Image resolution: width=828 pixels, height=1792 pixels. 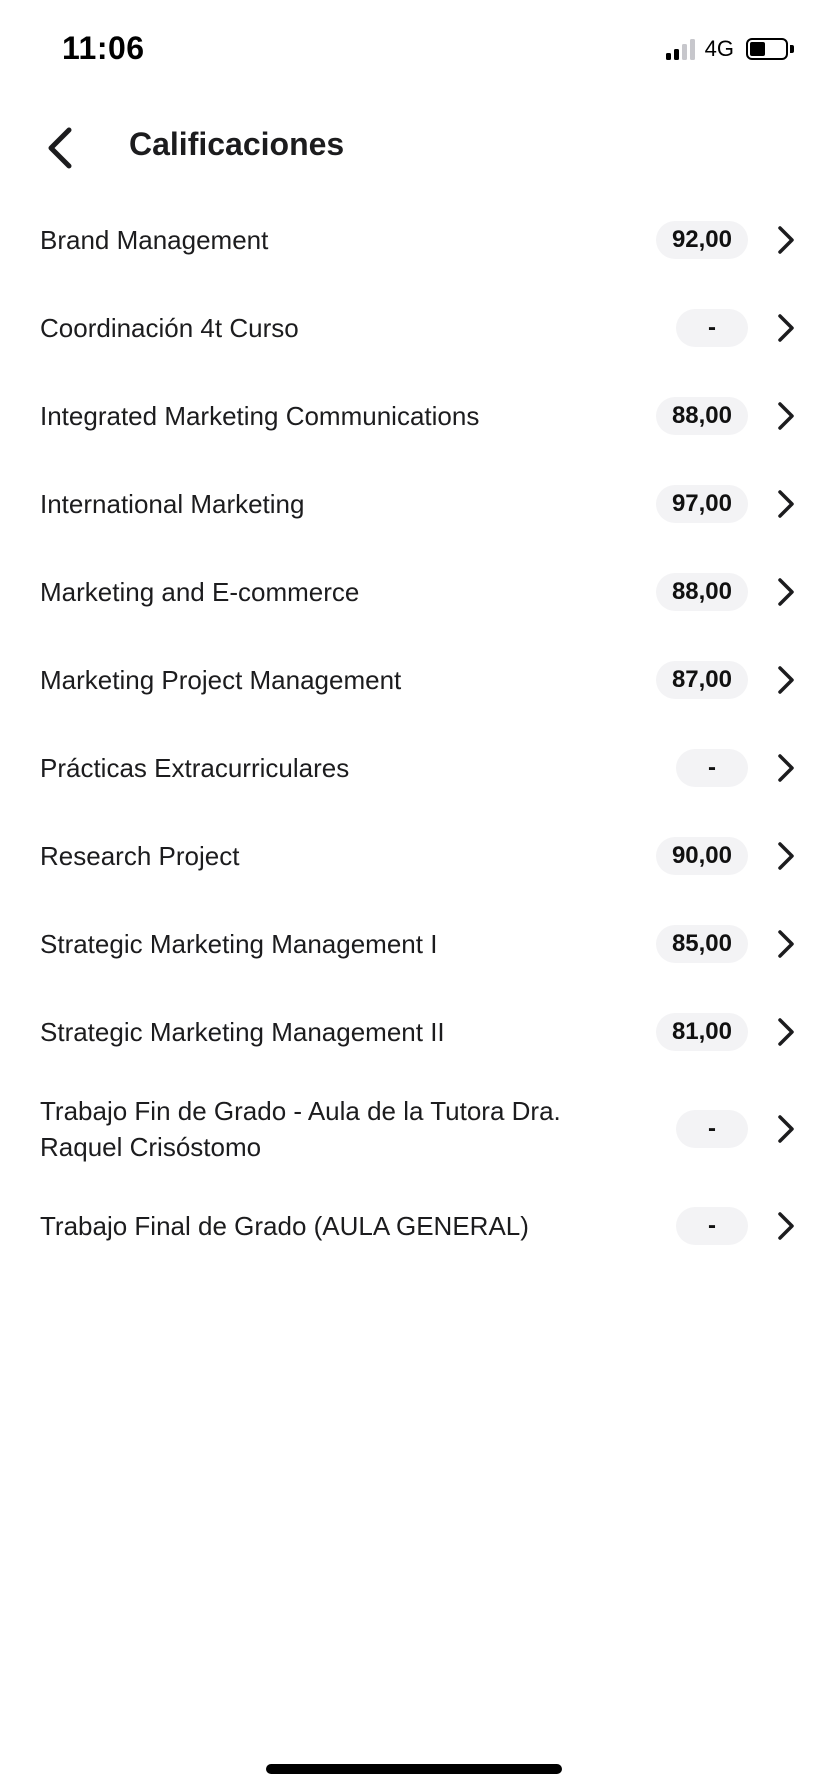 What do you see at coordinates (154, 240) in the screenshot?
I see `course-name: Brand Management` at bounding box center [154, 240].